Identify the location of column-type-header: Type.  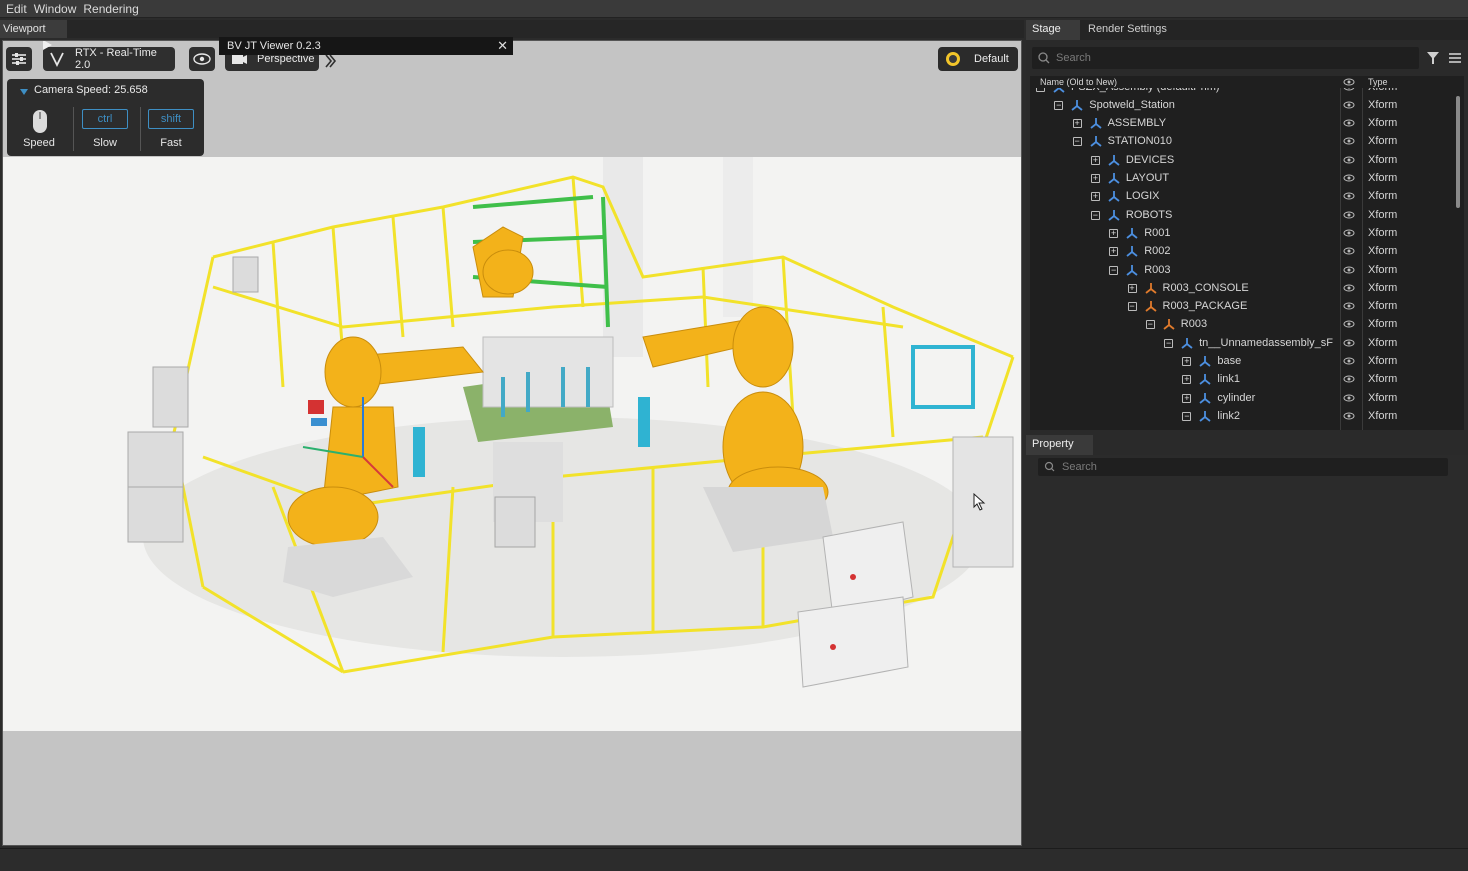
(1378, 82).